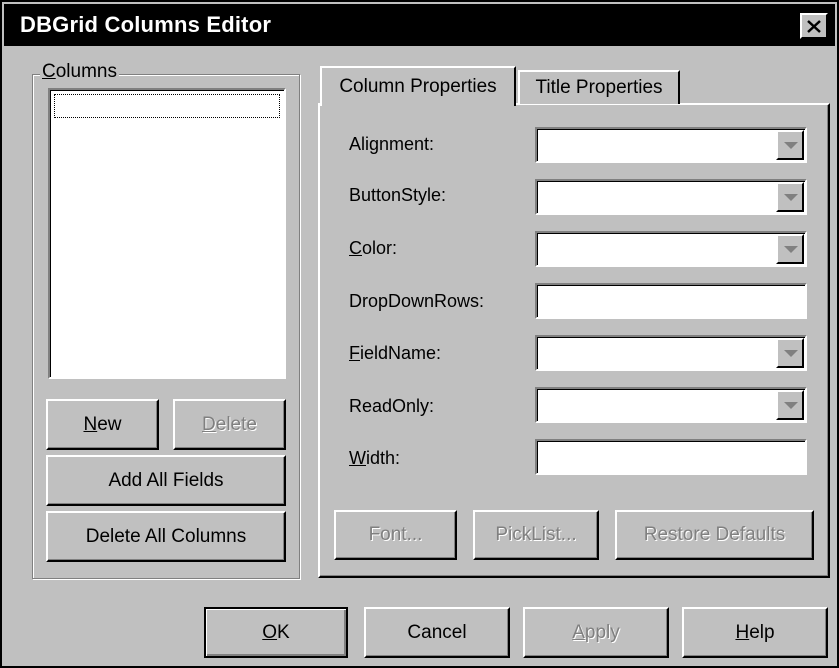  What do you see at coordinates (167, 106) in the screenshot?
I see `list-focus-item` at bounding box center [167, 106].